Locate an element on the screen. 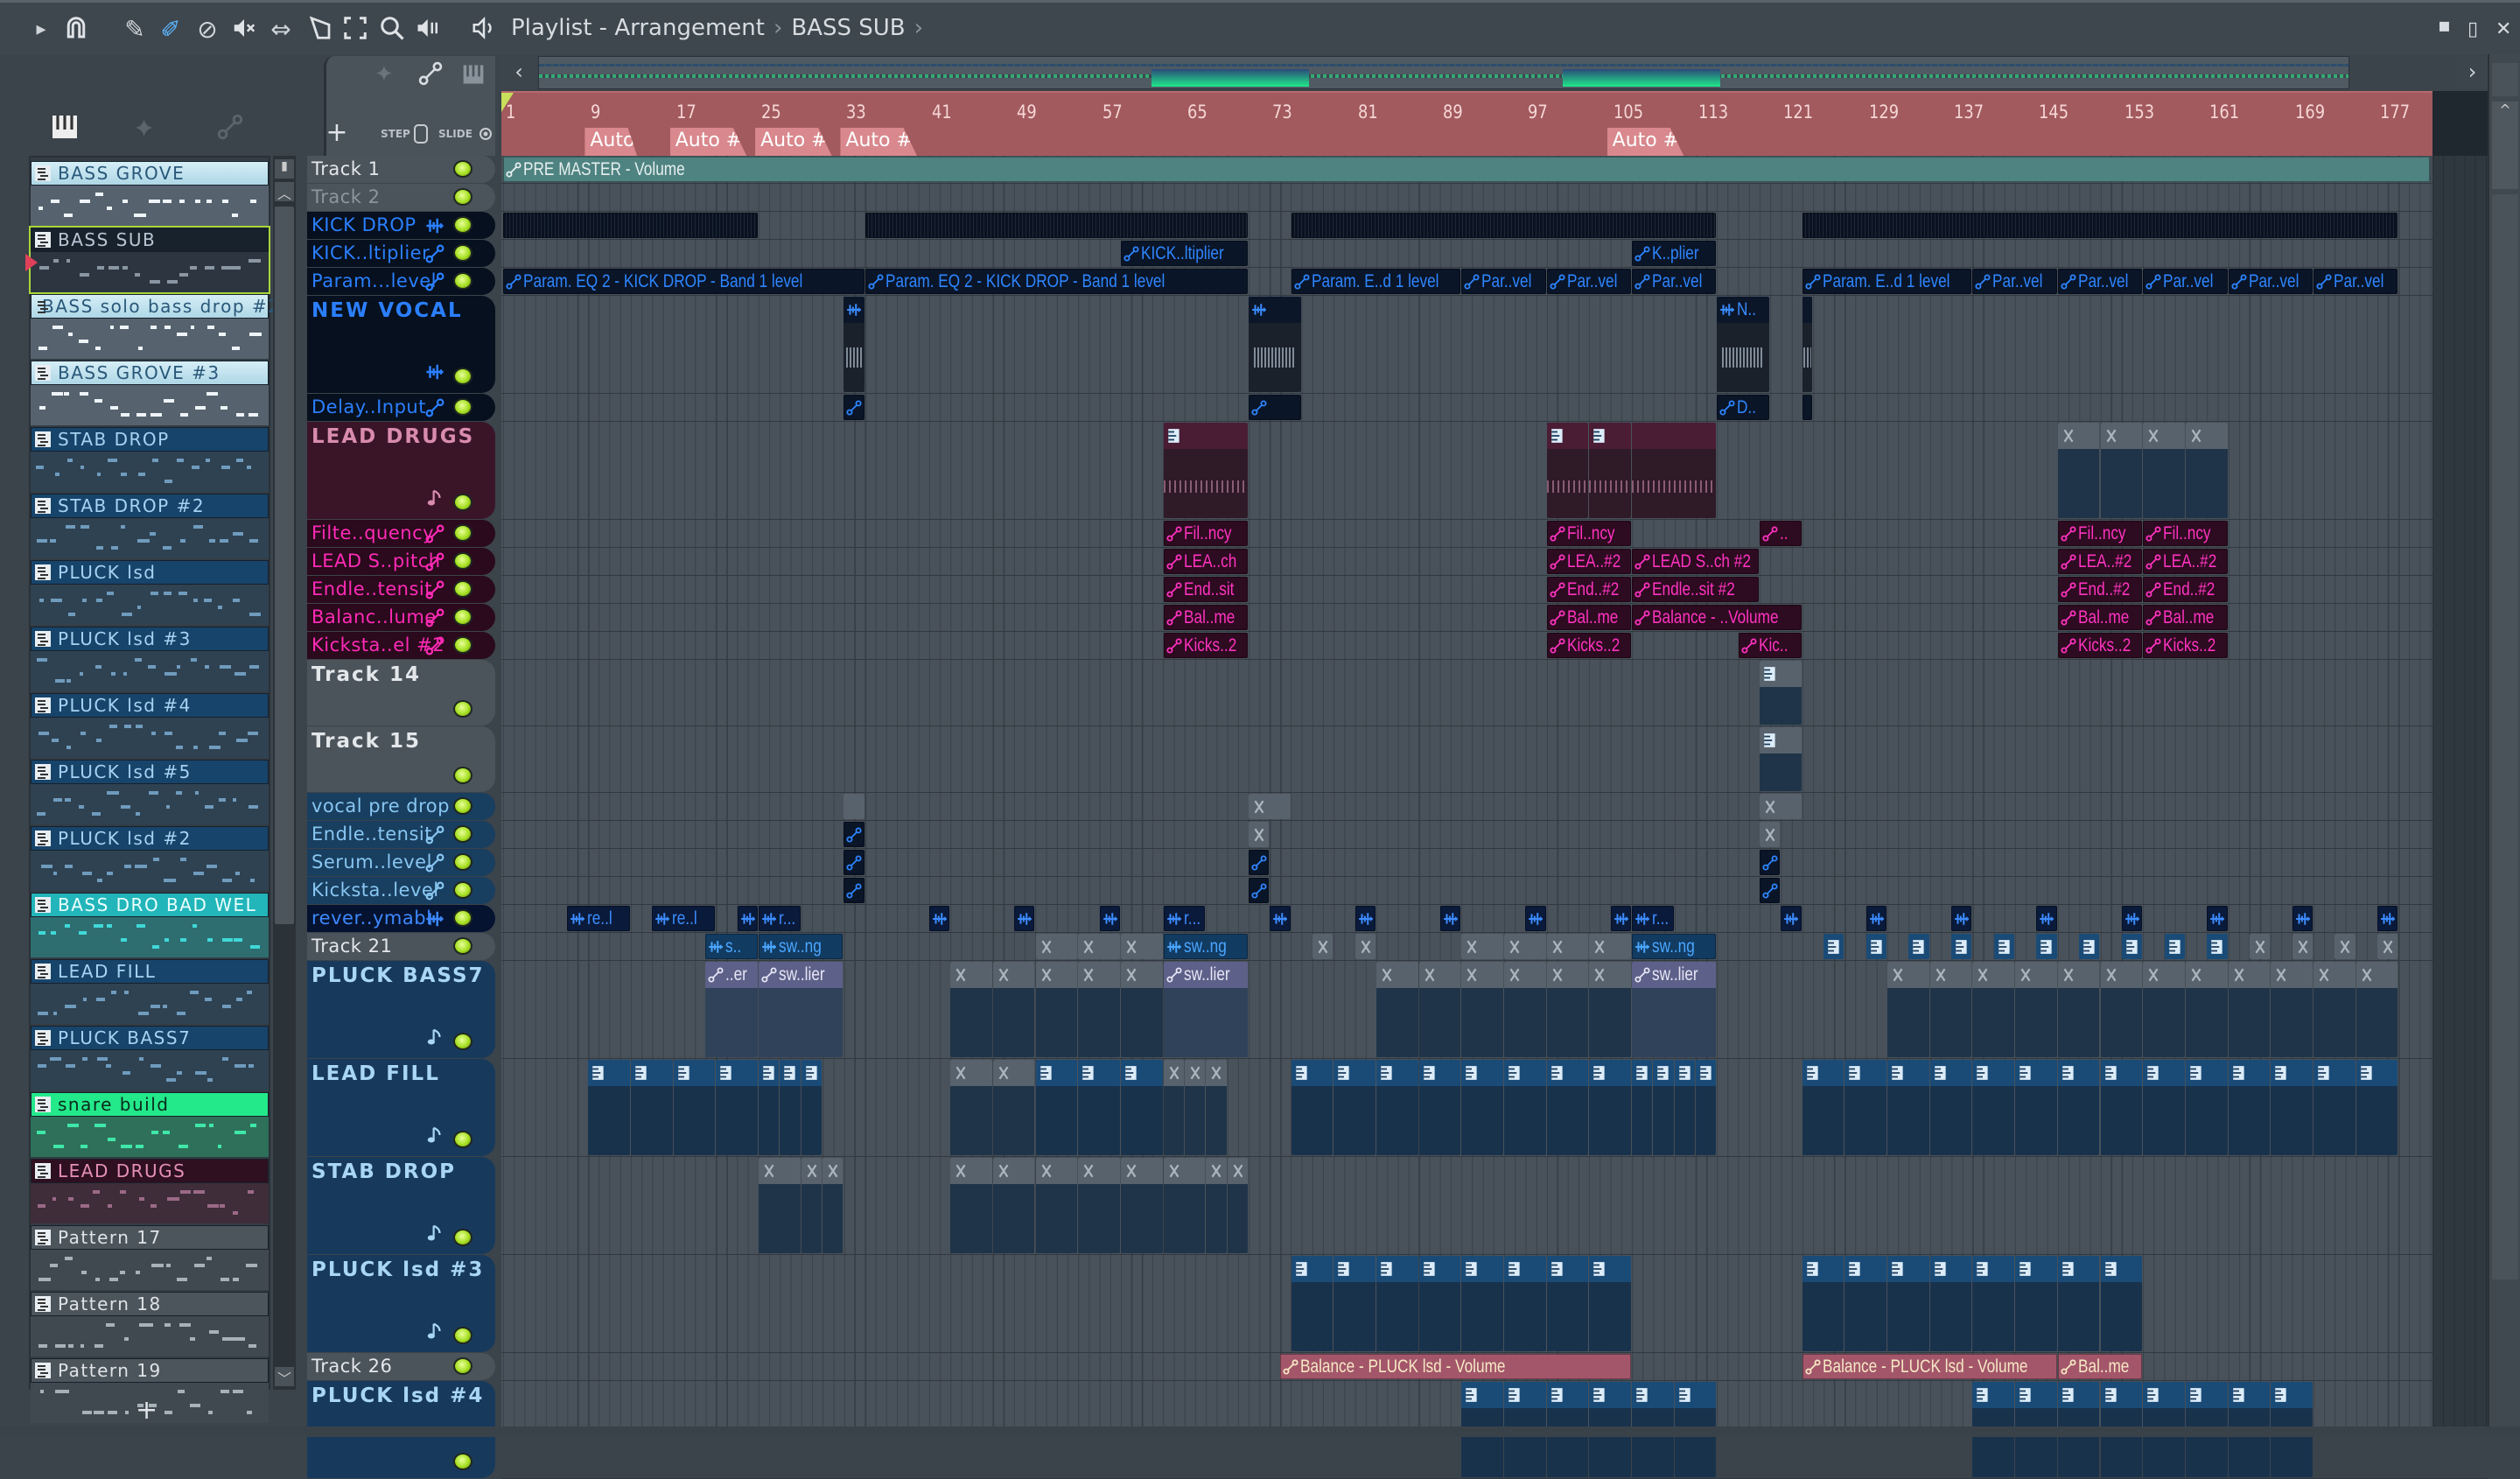  playlist-clip: N.. is located at coordinates (1743, 345).